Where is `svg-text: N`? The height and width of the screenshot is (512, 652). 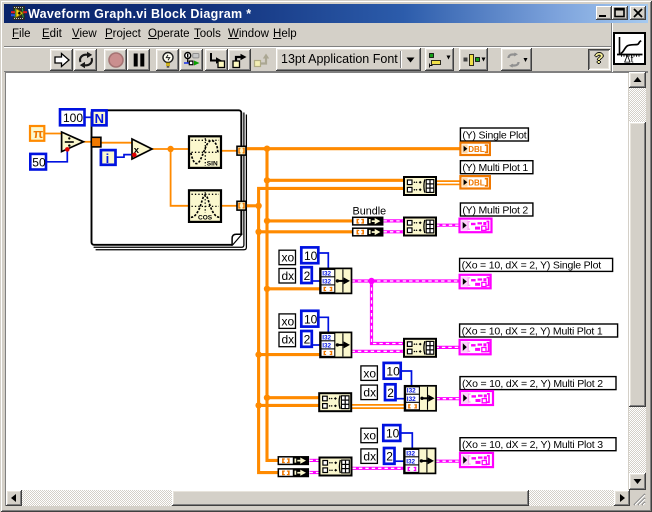 svg-text: N is located at coordinates (99, 118).